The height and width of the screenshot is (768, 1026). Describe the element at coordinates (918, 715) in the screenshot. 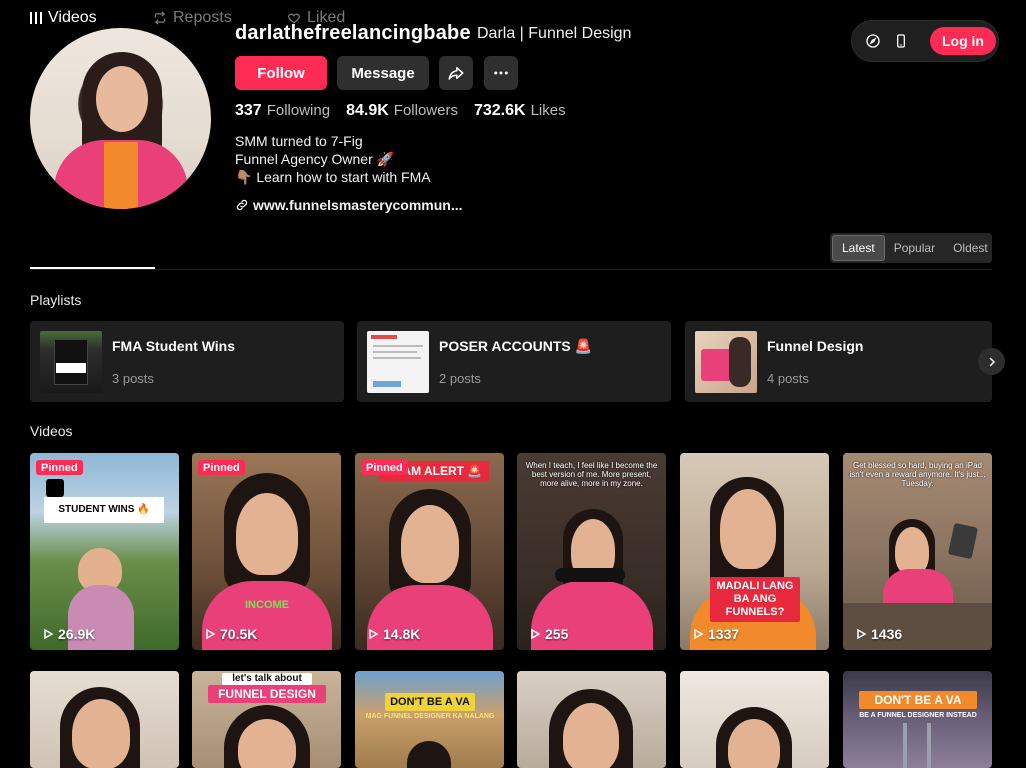

I see `video-overlay-subtext: BE A FUNNEL DESIGNER INSTEAD` at that location.